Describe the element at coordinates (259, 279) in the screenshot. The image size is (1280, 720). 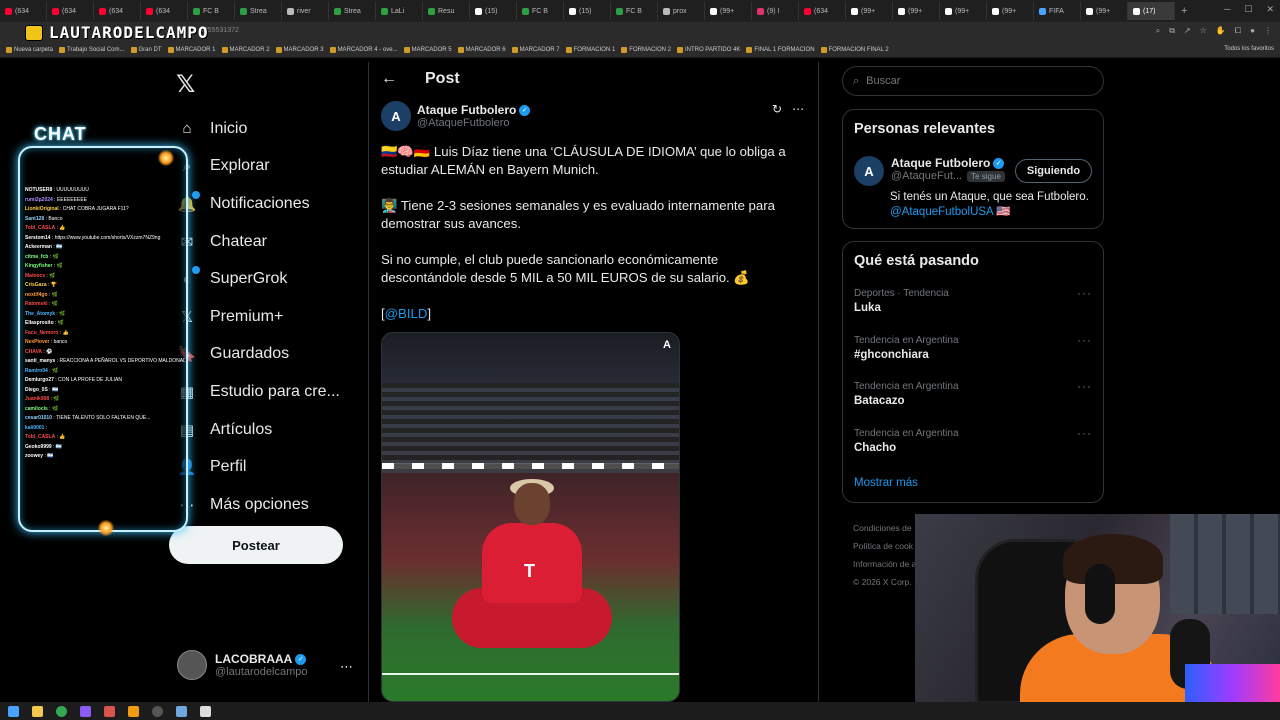
I see `nav-item-grok: ◐SuperGrok` at that location.